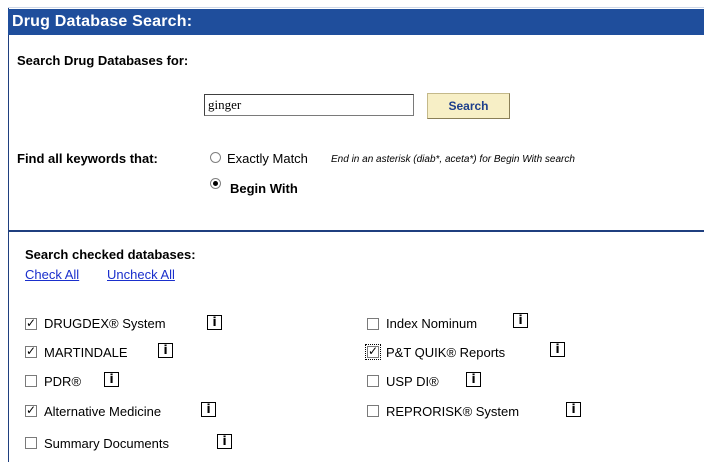  I want to click on exactly-match-label: Exactly Match, so click(267, 158).